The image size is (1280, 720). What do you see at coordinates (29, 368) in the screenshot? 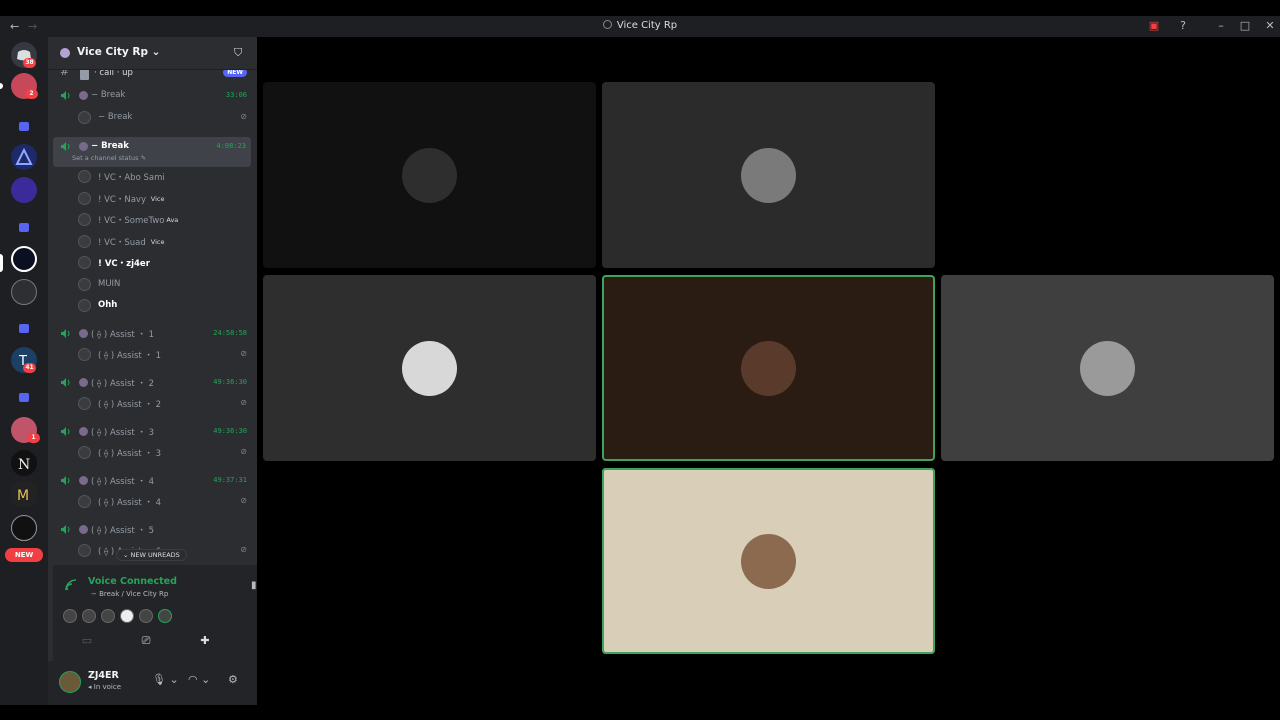
I see `server-badge: 41` at bounding box center [29, 368].